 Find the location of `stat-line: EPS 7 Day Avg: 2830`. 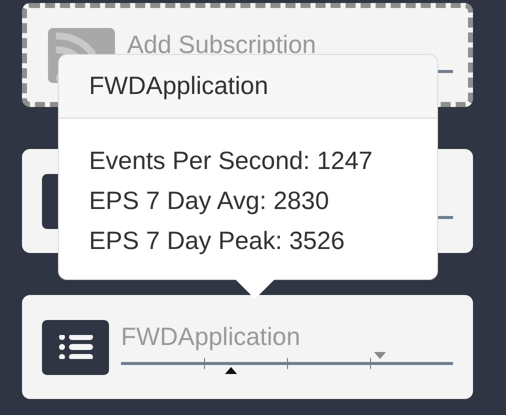

stat-line: EPS 7 Day Avg: 2830 is located at coordinates (209, 201).